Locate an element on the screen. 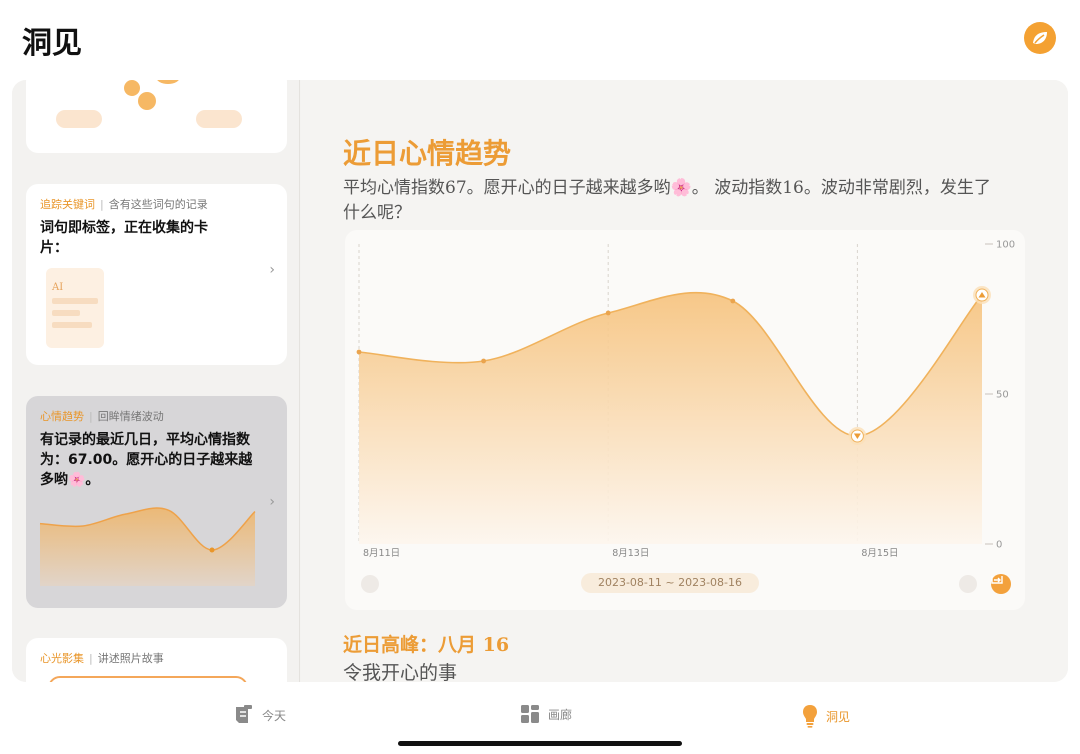 The height and width of the screenshot is (754, 1080). home-indicator is located at coordinates (540, 743).